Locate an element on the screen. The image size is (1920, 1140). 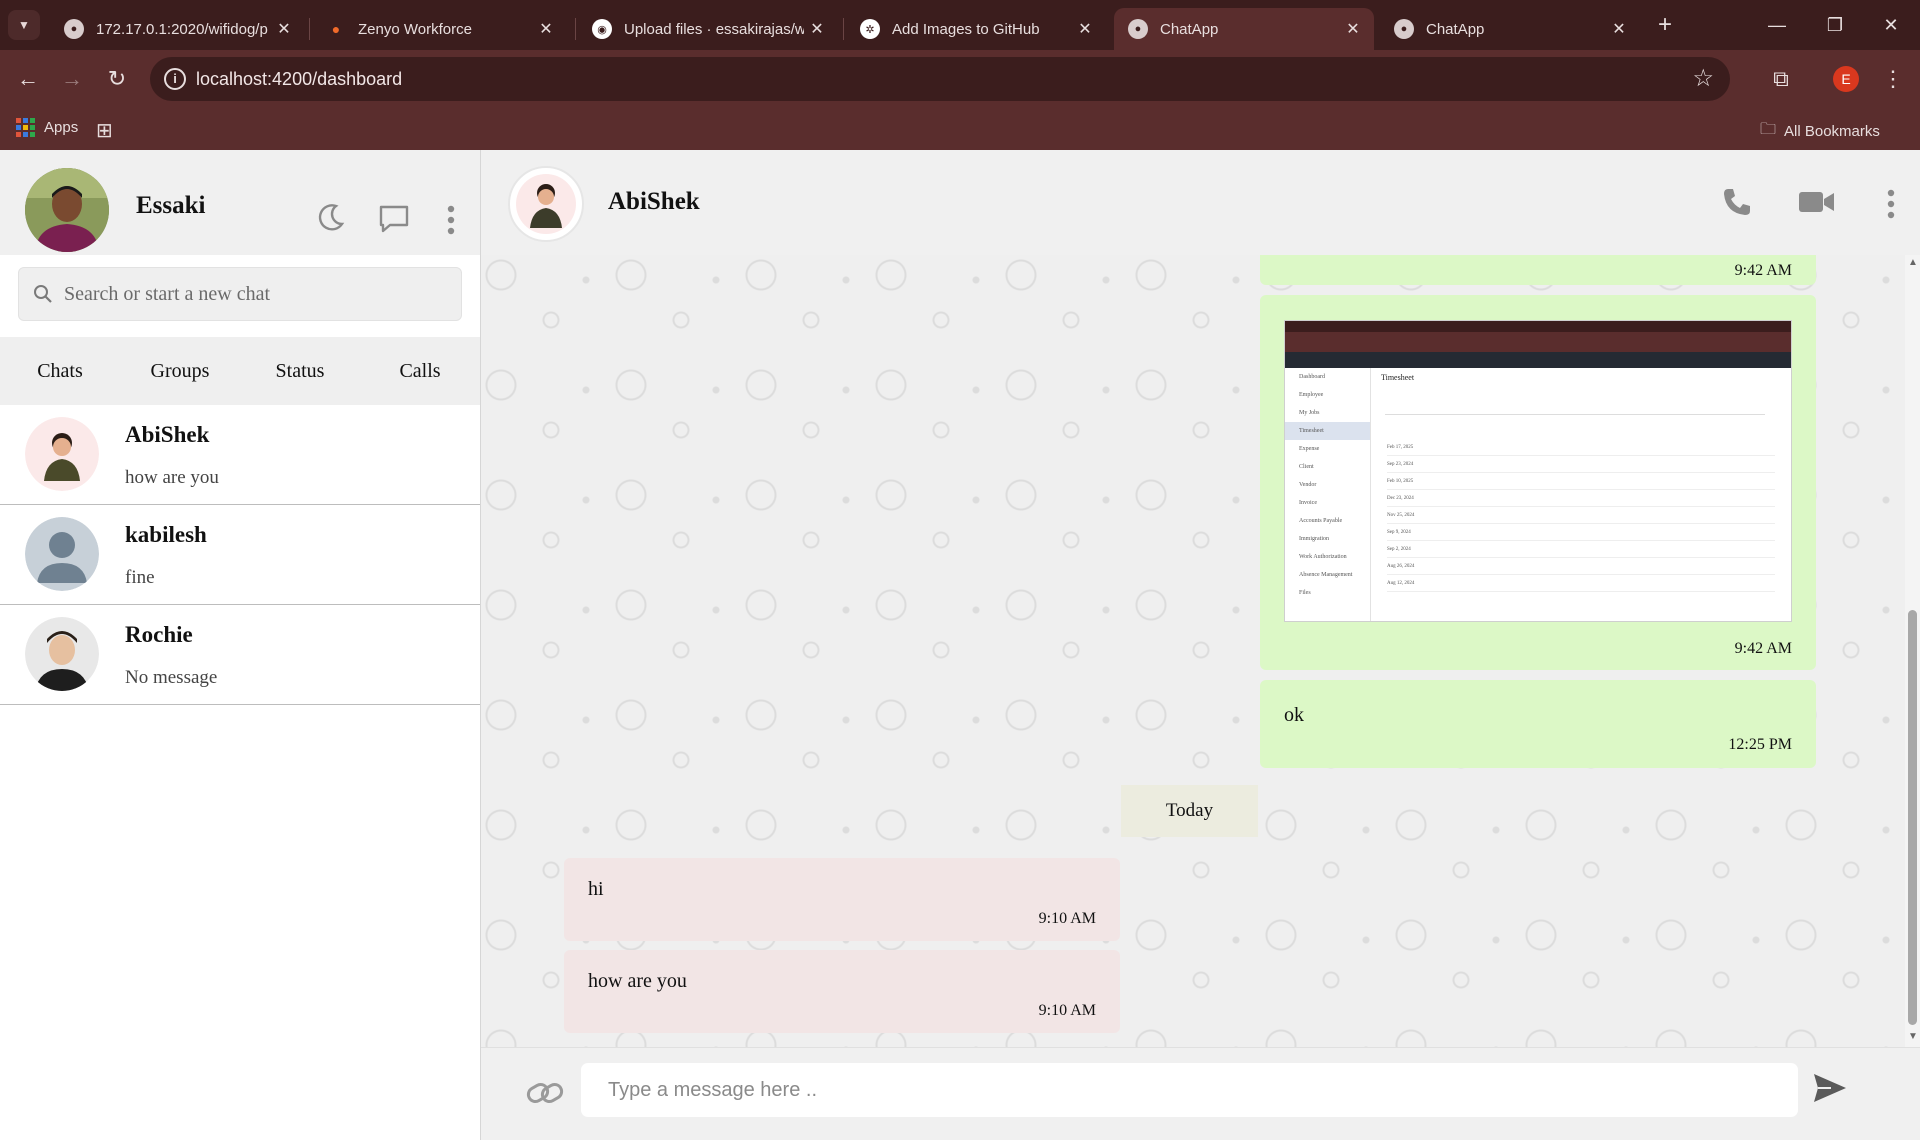
url-text: localhost:4200/dashboard is located at coordinates (299, 79).